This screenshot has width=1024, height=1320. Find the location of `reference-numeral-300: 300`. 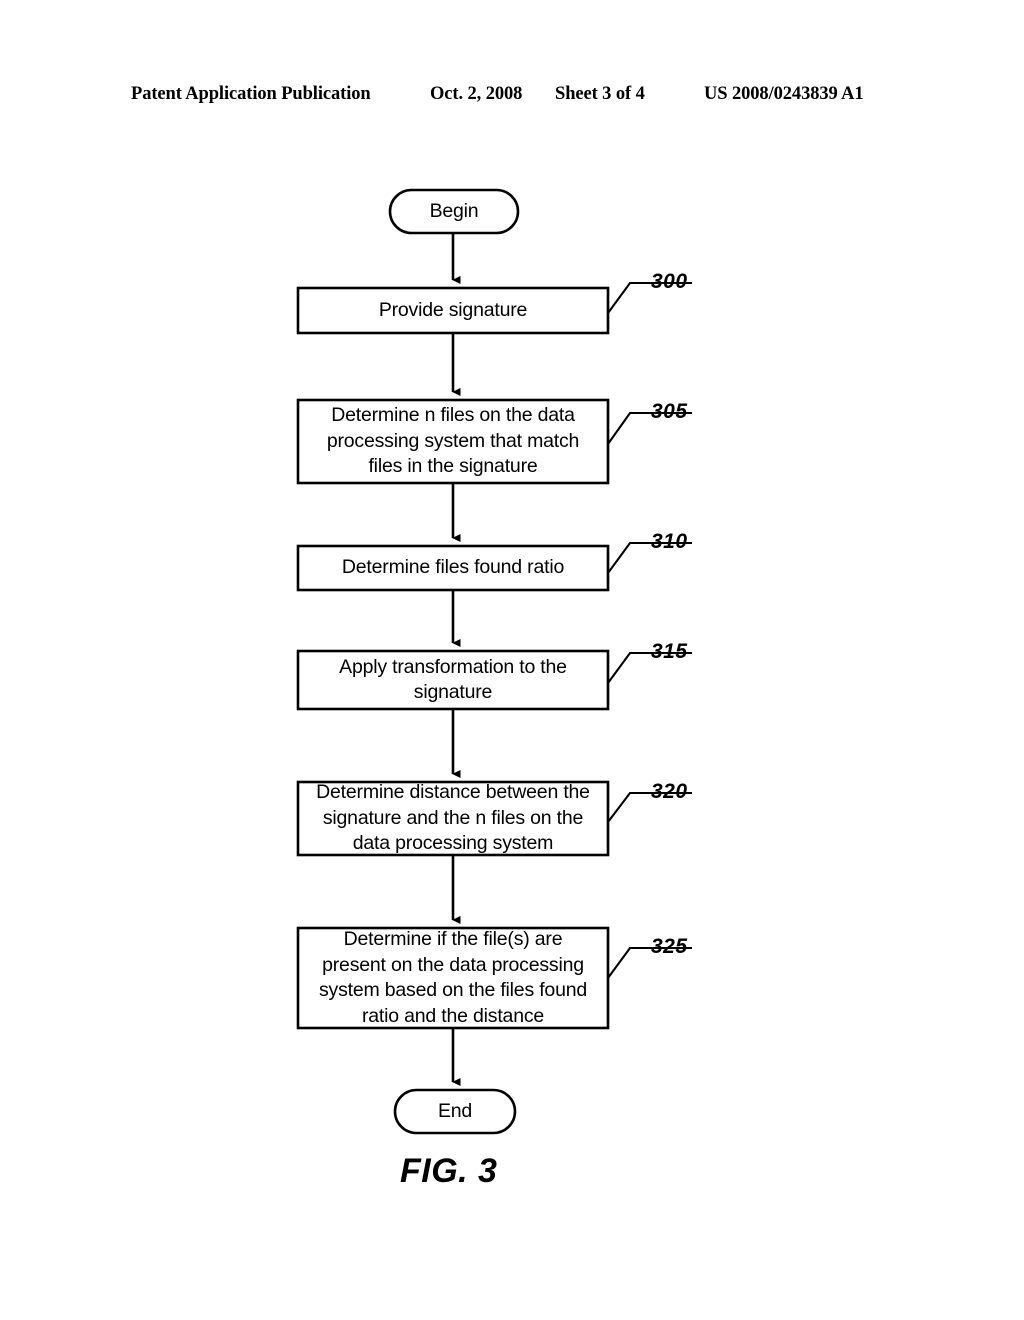

reference-numeral-300: 300 is located at coordinates (669, 281).